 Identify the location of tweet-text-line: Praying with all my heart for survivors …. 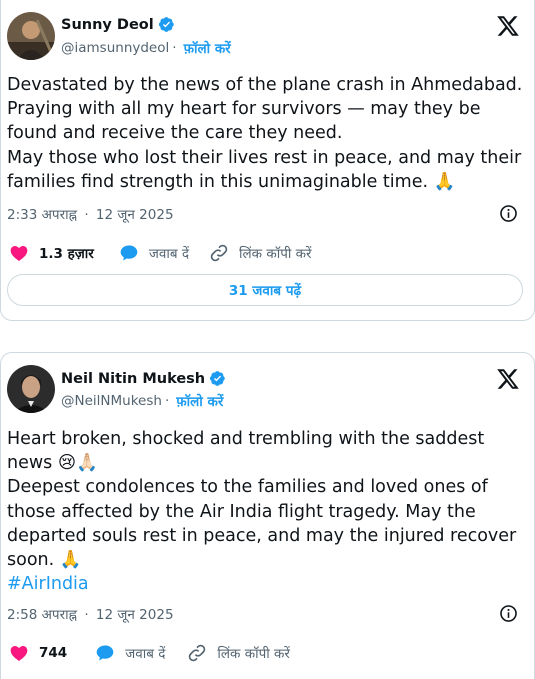
(244, 109).